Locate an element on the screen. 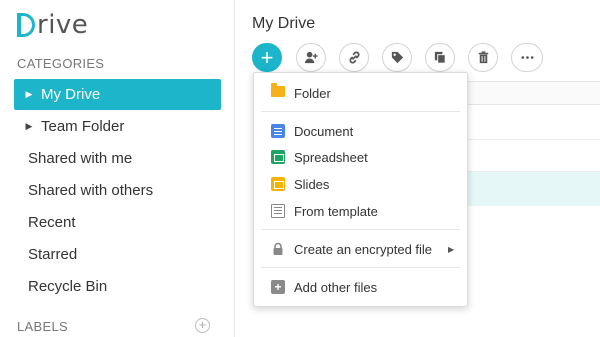 The width and height of the screenshot is (600, 337). menu-item-label: From template is located at coordinates (336, 211).